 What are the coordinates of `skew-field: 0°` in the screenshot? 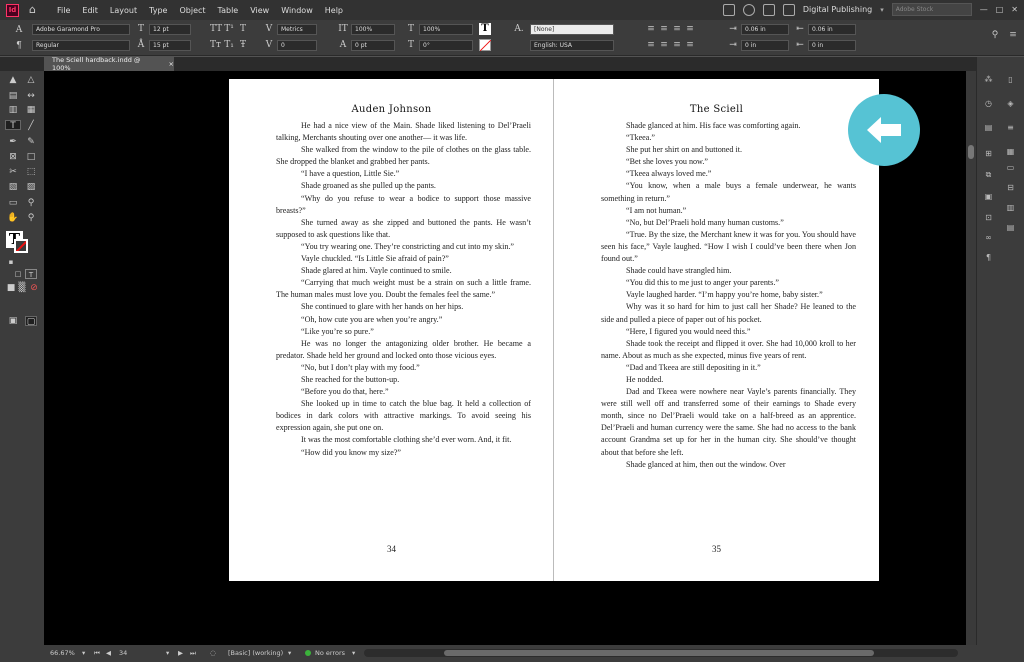 It's located at (446, 45).